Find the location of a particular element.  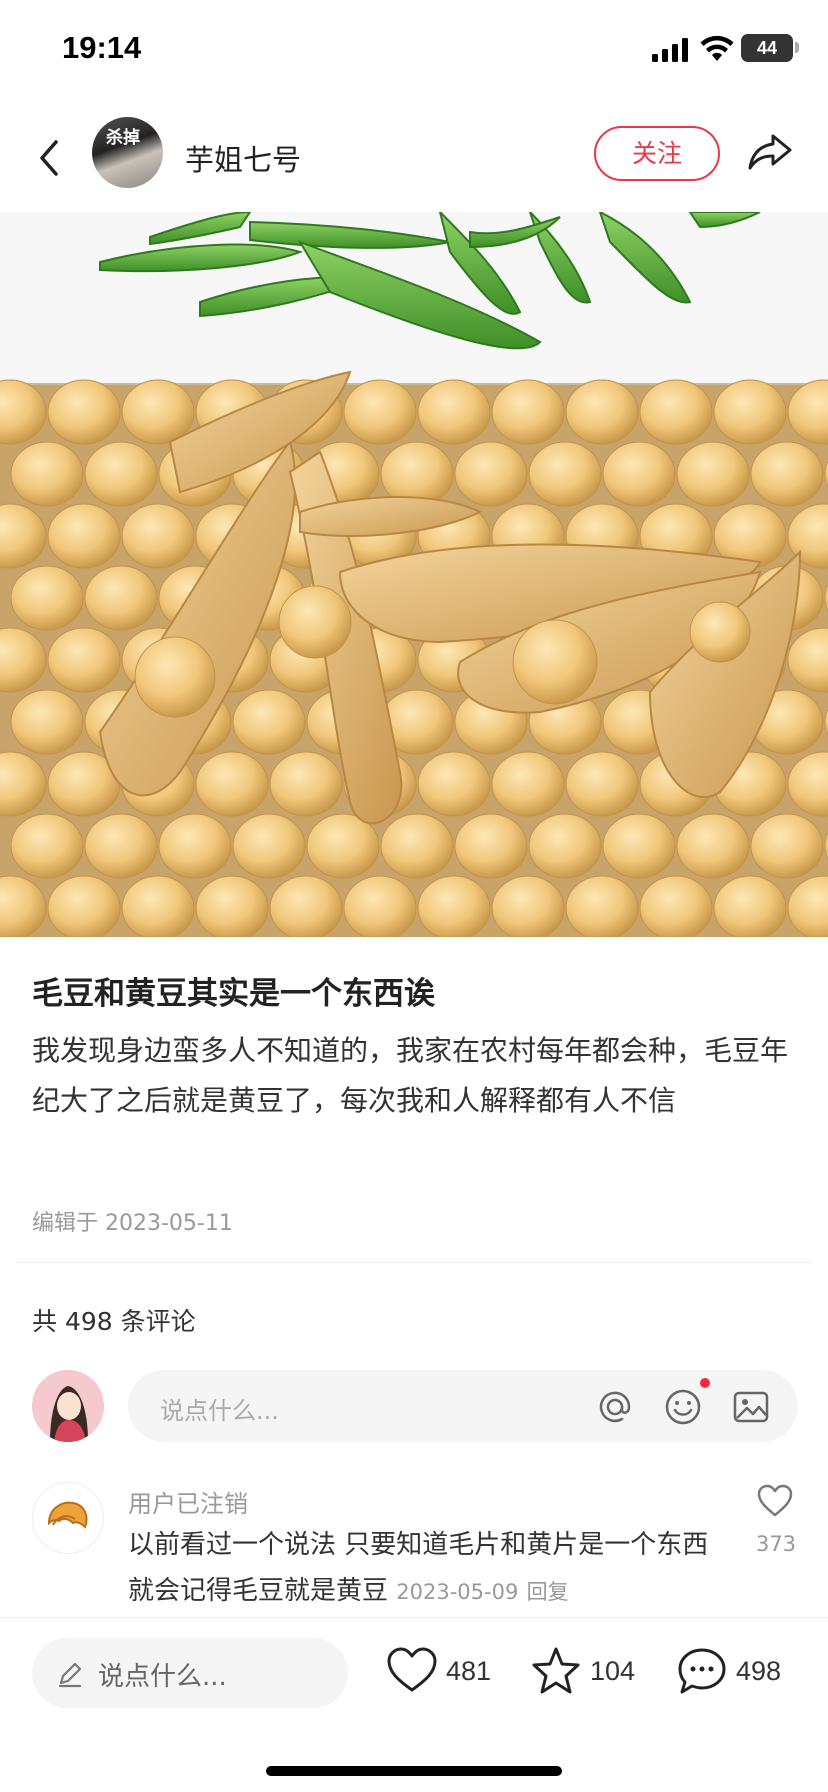

commenter-avatar is located at coordinates (68, 1518).